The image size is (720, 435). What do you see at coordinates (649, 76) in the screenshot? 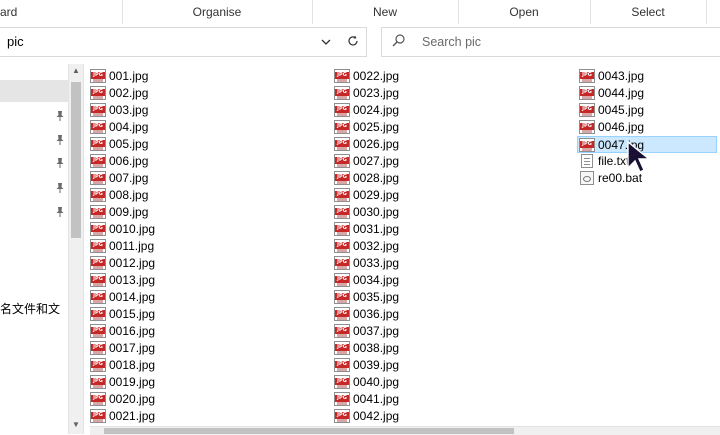
I see `file-item: JPG 0043.jpg` at bounding box center [649, 76].